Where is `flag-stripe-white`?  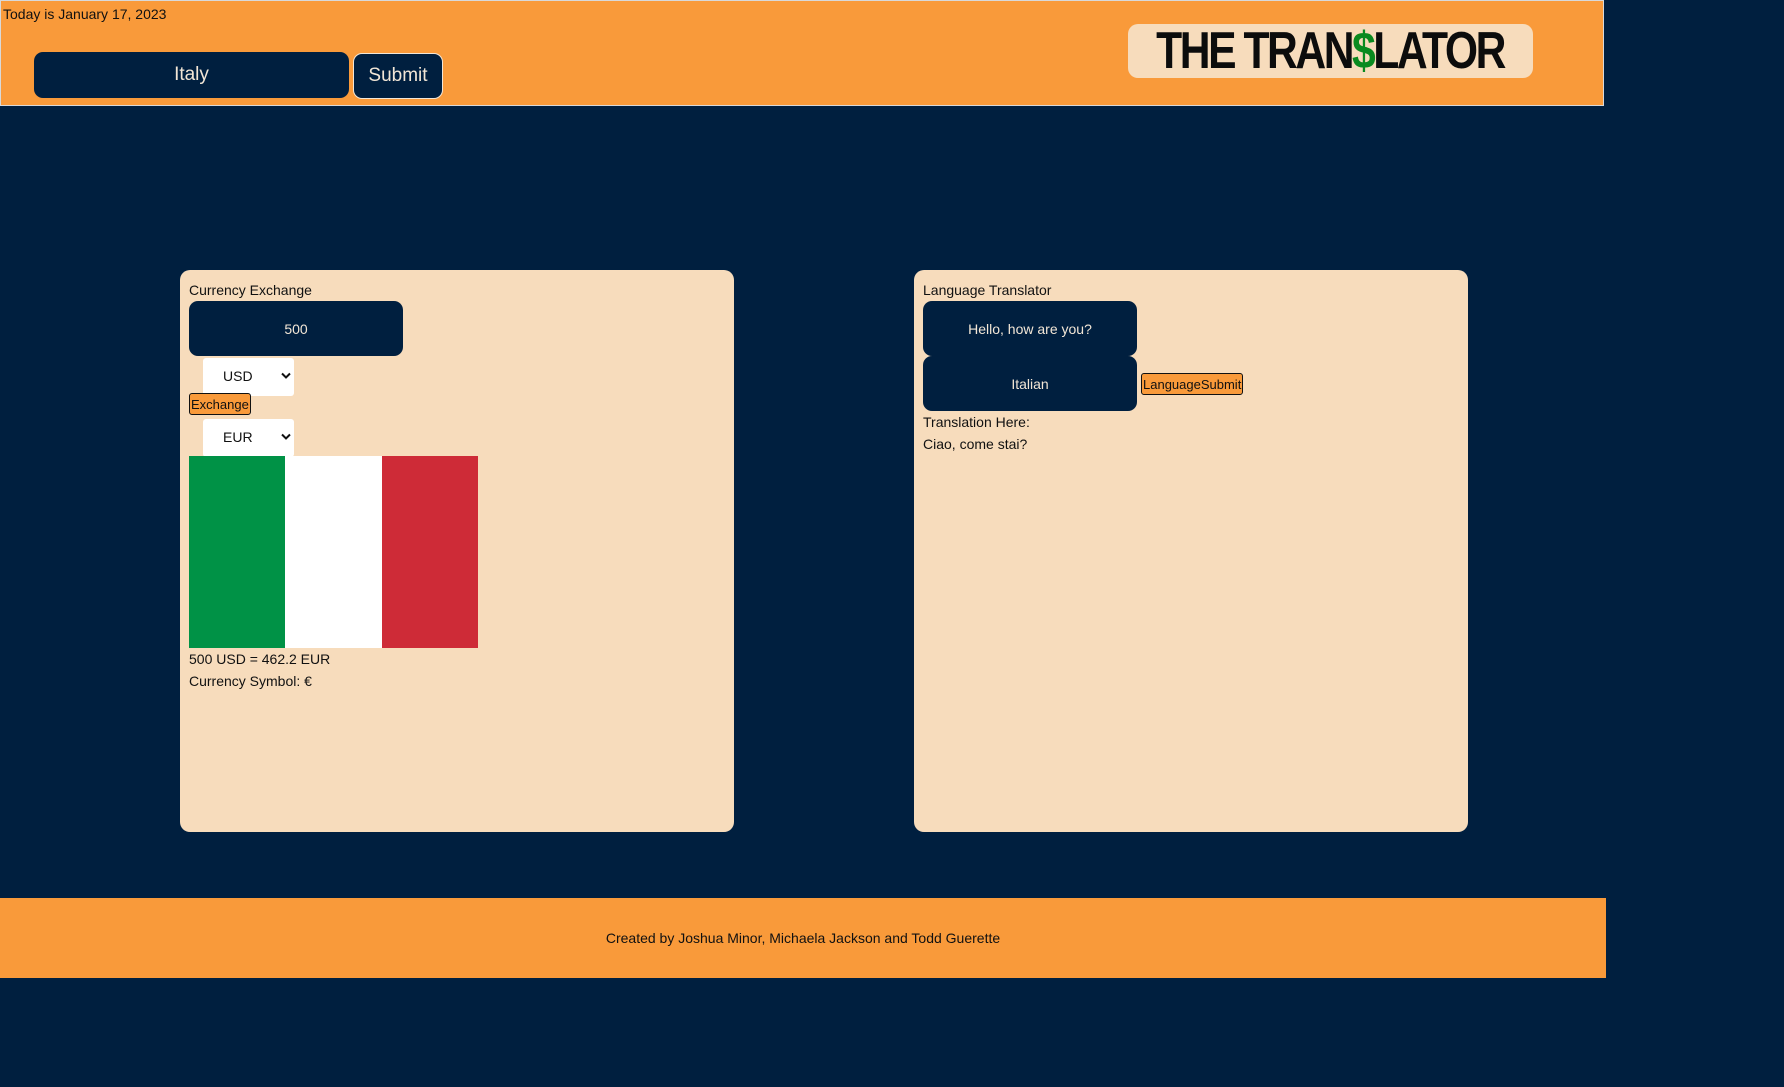 flag-stripe-white is located at coordinates (333, 552).